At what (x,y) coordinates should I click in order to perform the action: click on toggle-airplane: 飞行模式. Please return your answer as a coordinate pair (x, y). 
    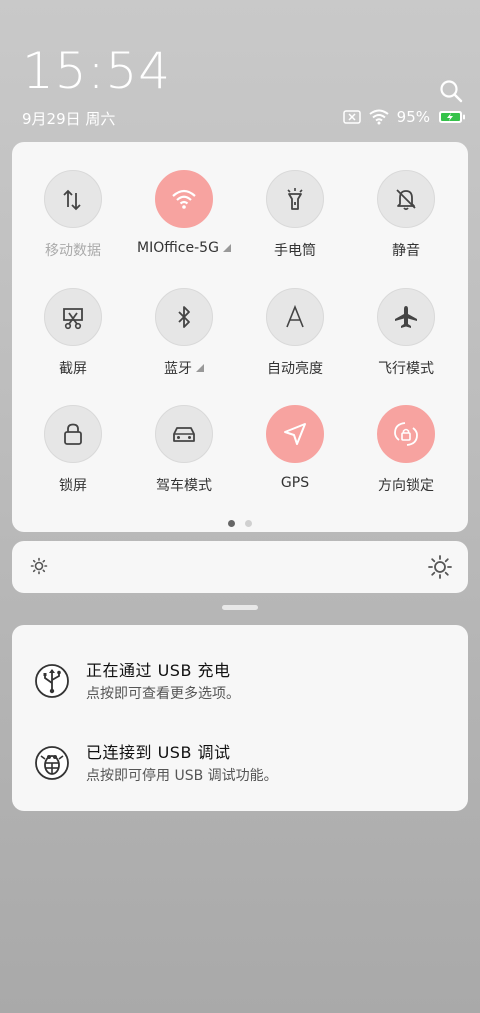
    Looking at the image, I should click on (406, 333).